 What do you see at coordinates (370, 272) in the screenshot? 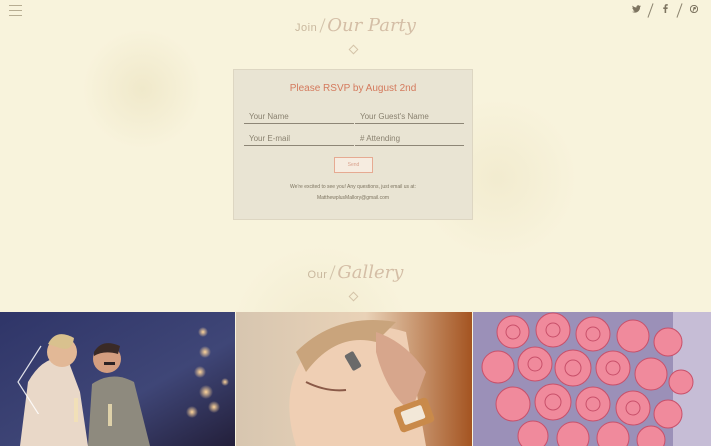
I see `gallery-title-script: Gallery` at bounding box center [370, 272].